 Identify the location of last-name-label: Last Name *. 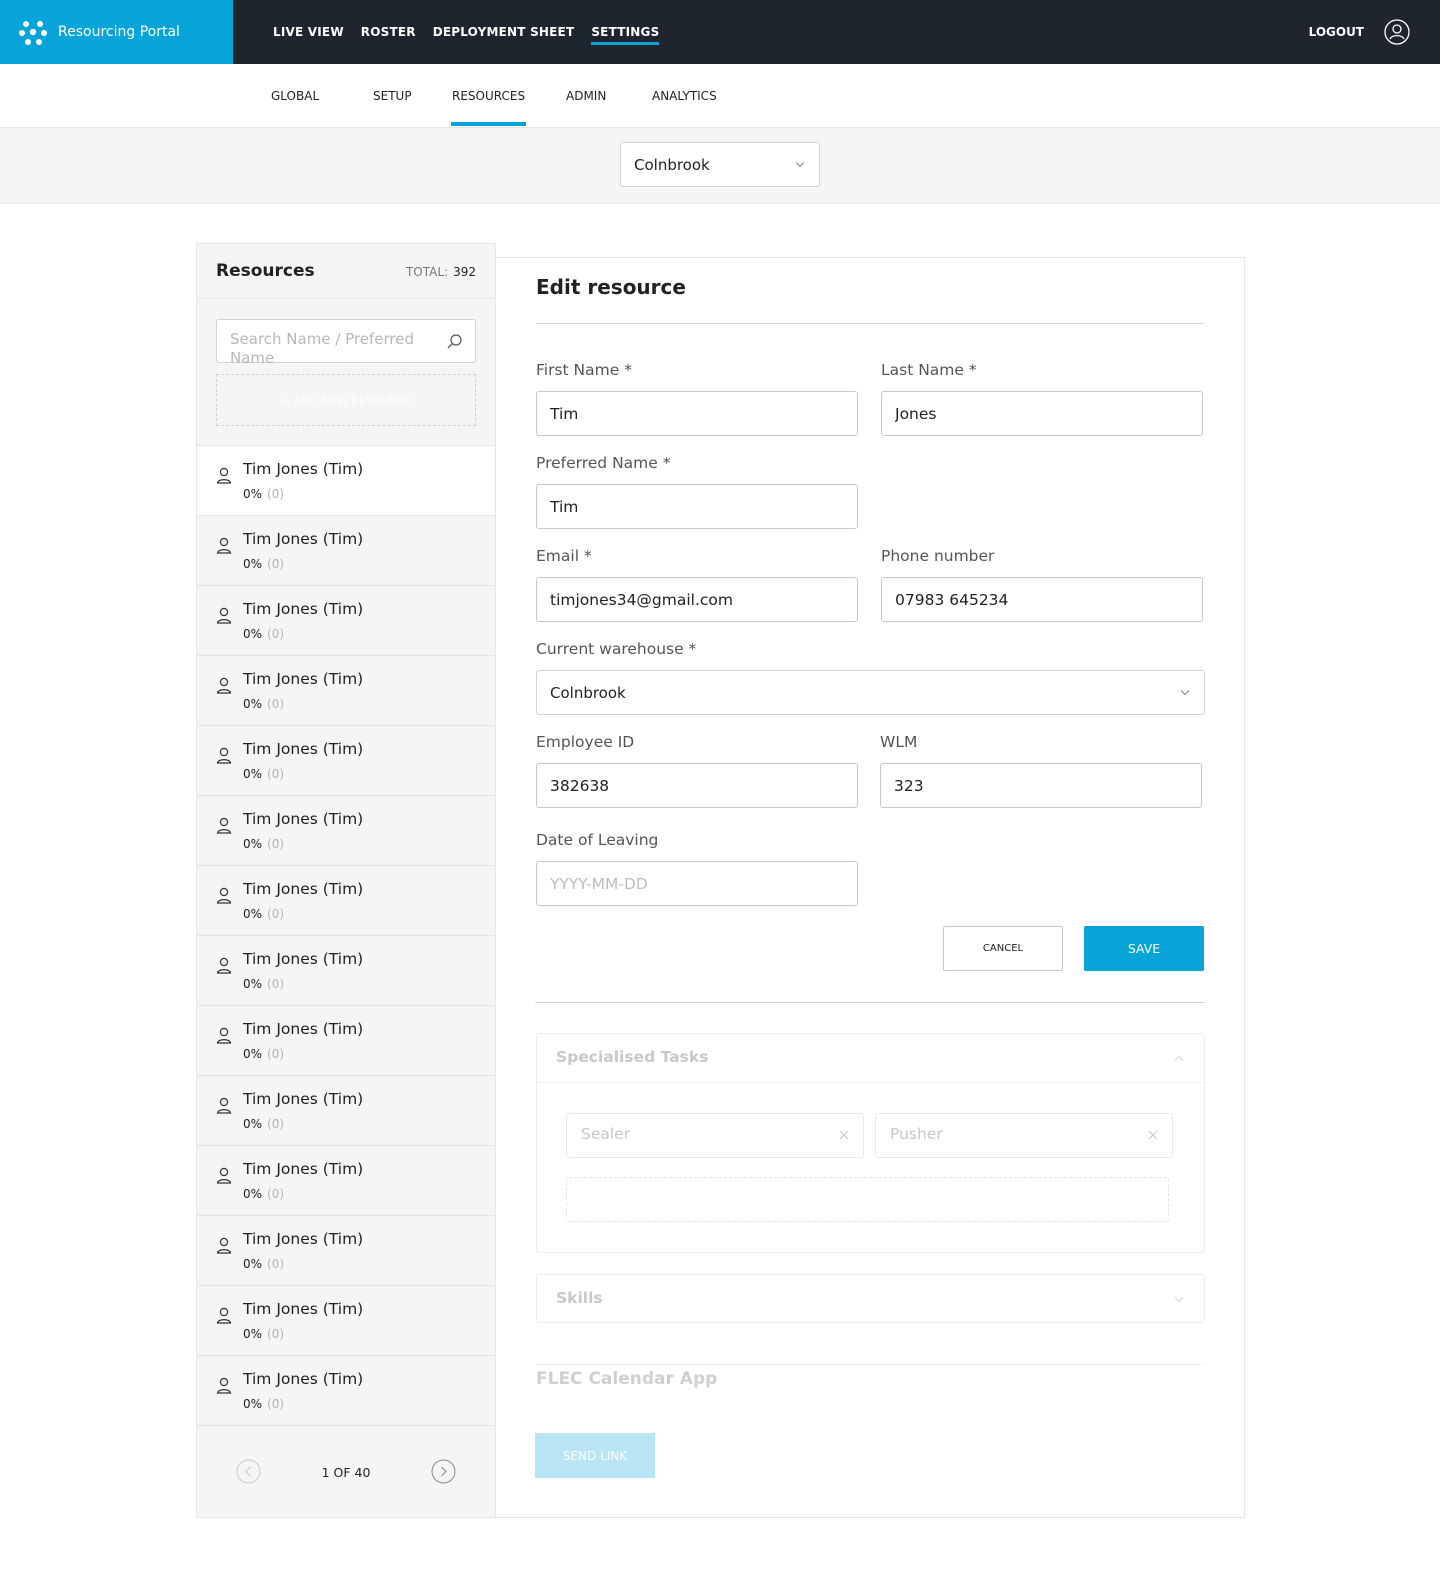
(929, 370).